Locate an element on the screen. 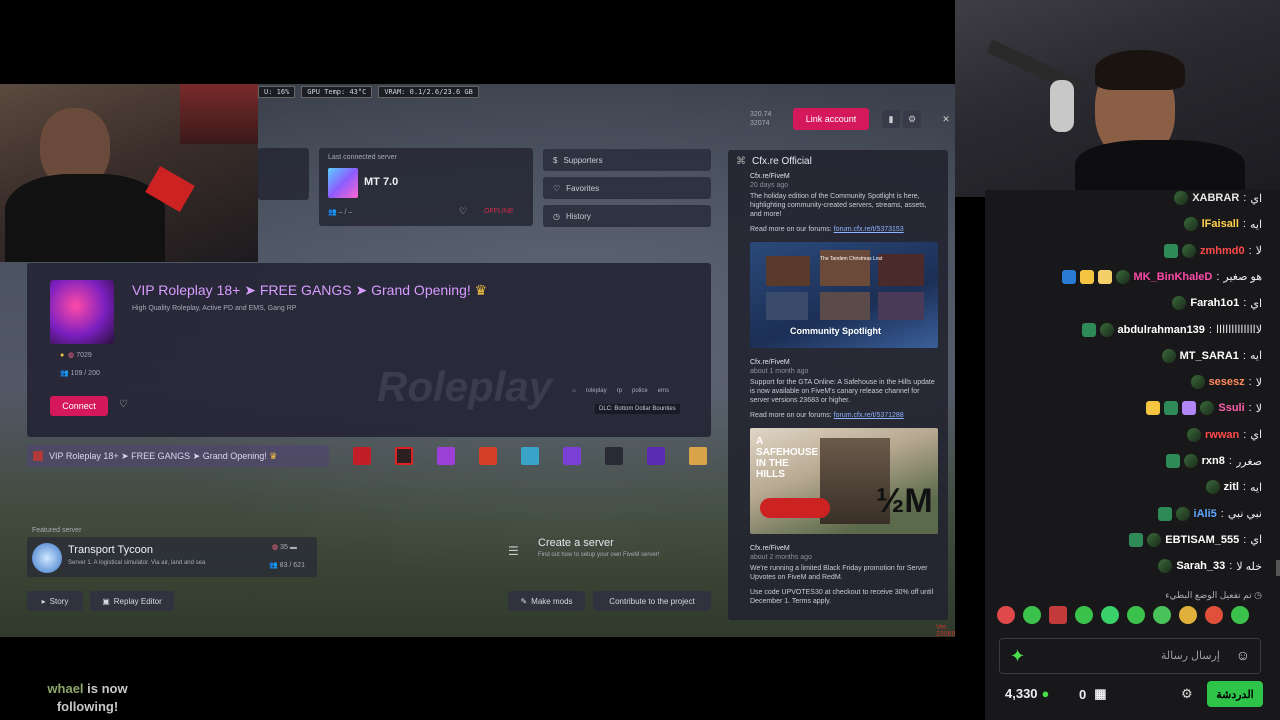  home-tile is located at coordinates (283, 174).